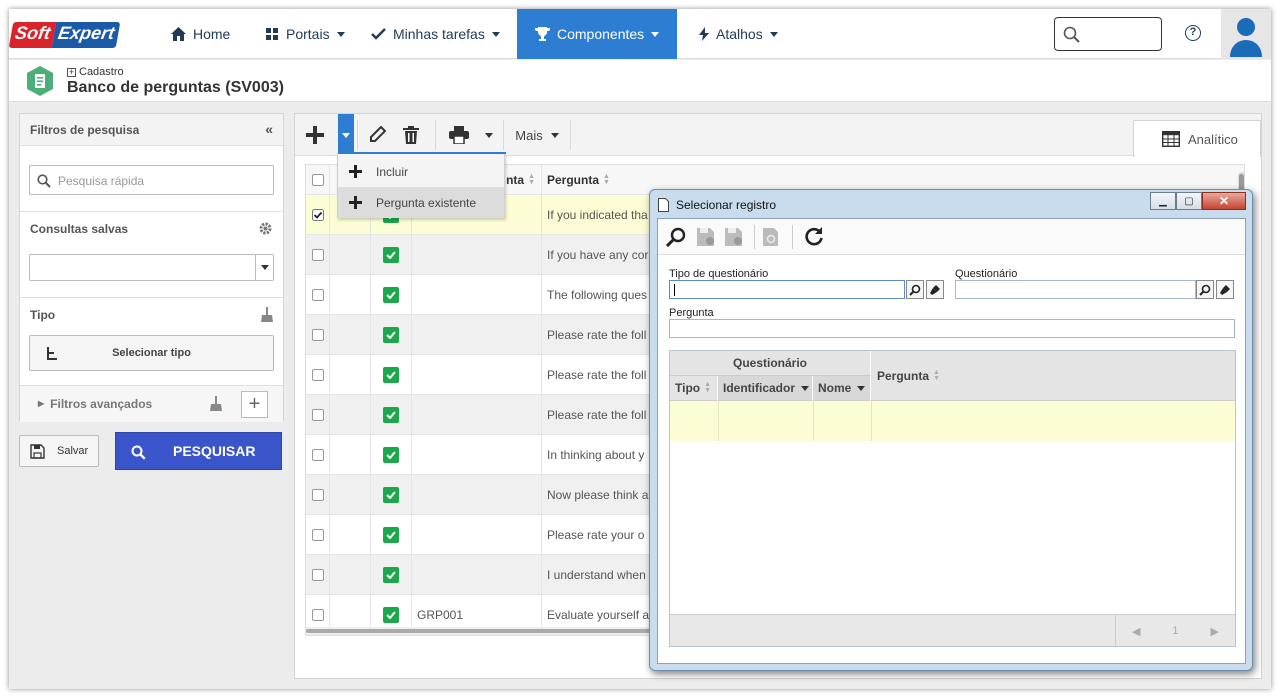 The width and height of the screenshot is (1281, 699). What do you see at coordinates (770, 237) in the screenshot?
I see `view-record-icon` at bounding box center [770, 237].